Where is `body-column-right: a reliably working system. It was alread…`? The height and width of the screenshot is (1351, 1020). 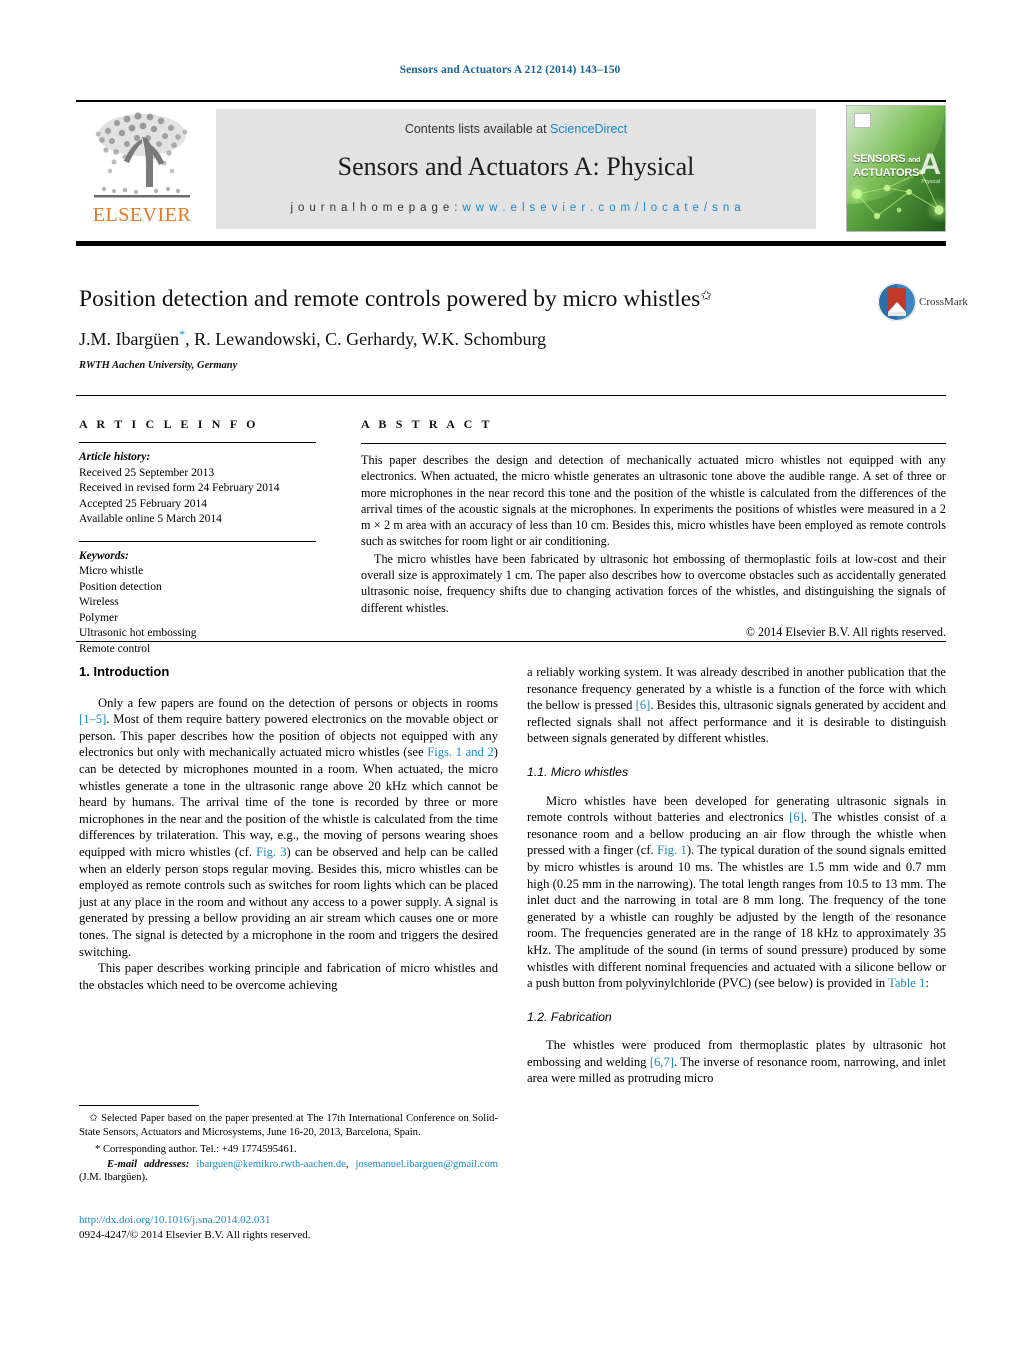
body-column-right: a reliably working system. It was alread… is located at coordinates (736, 875).